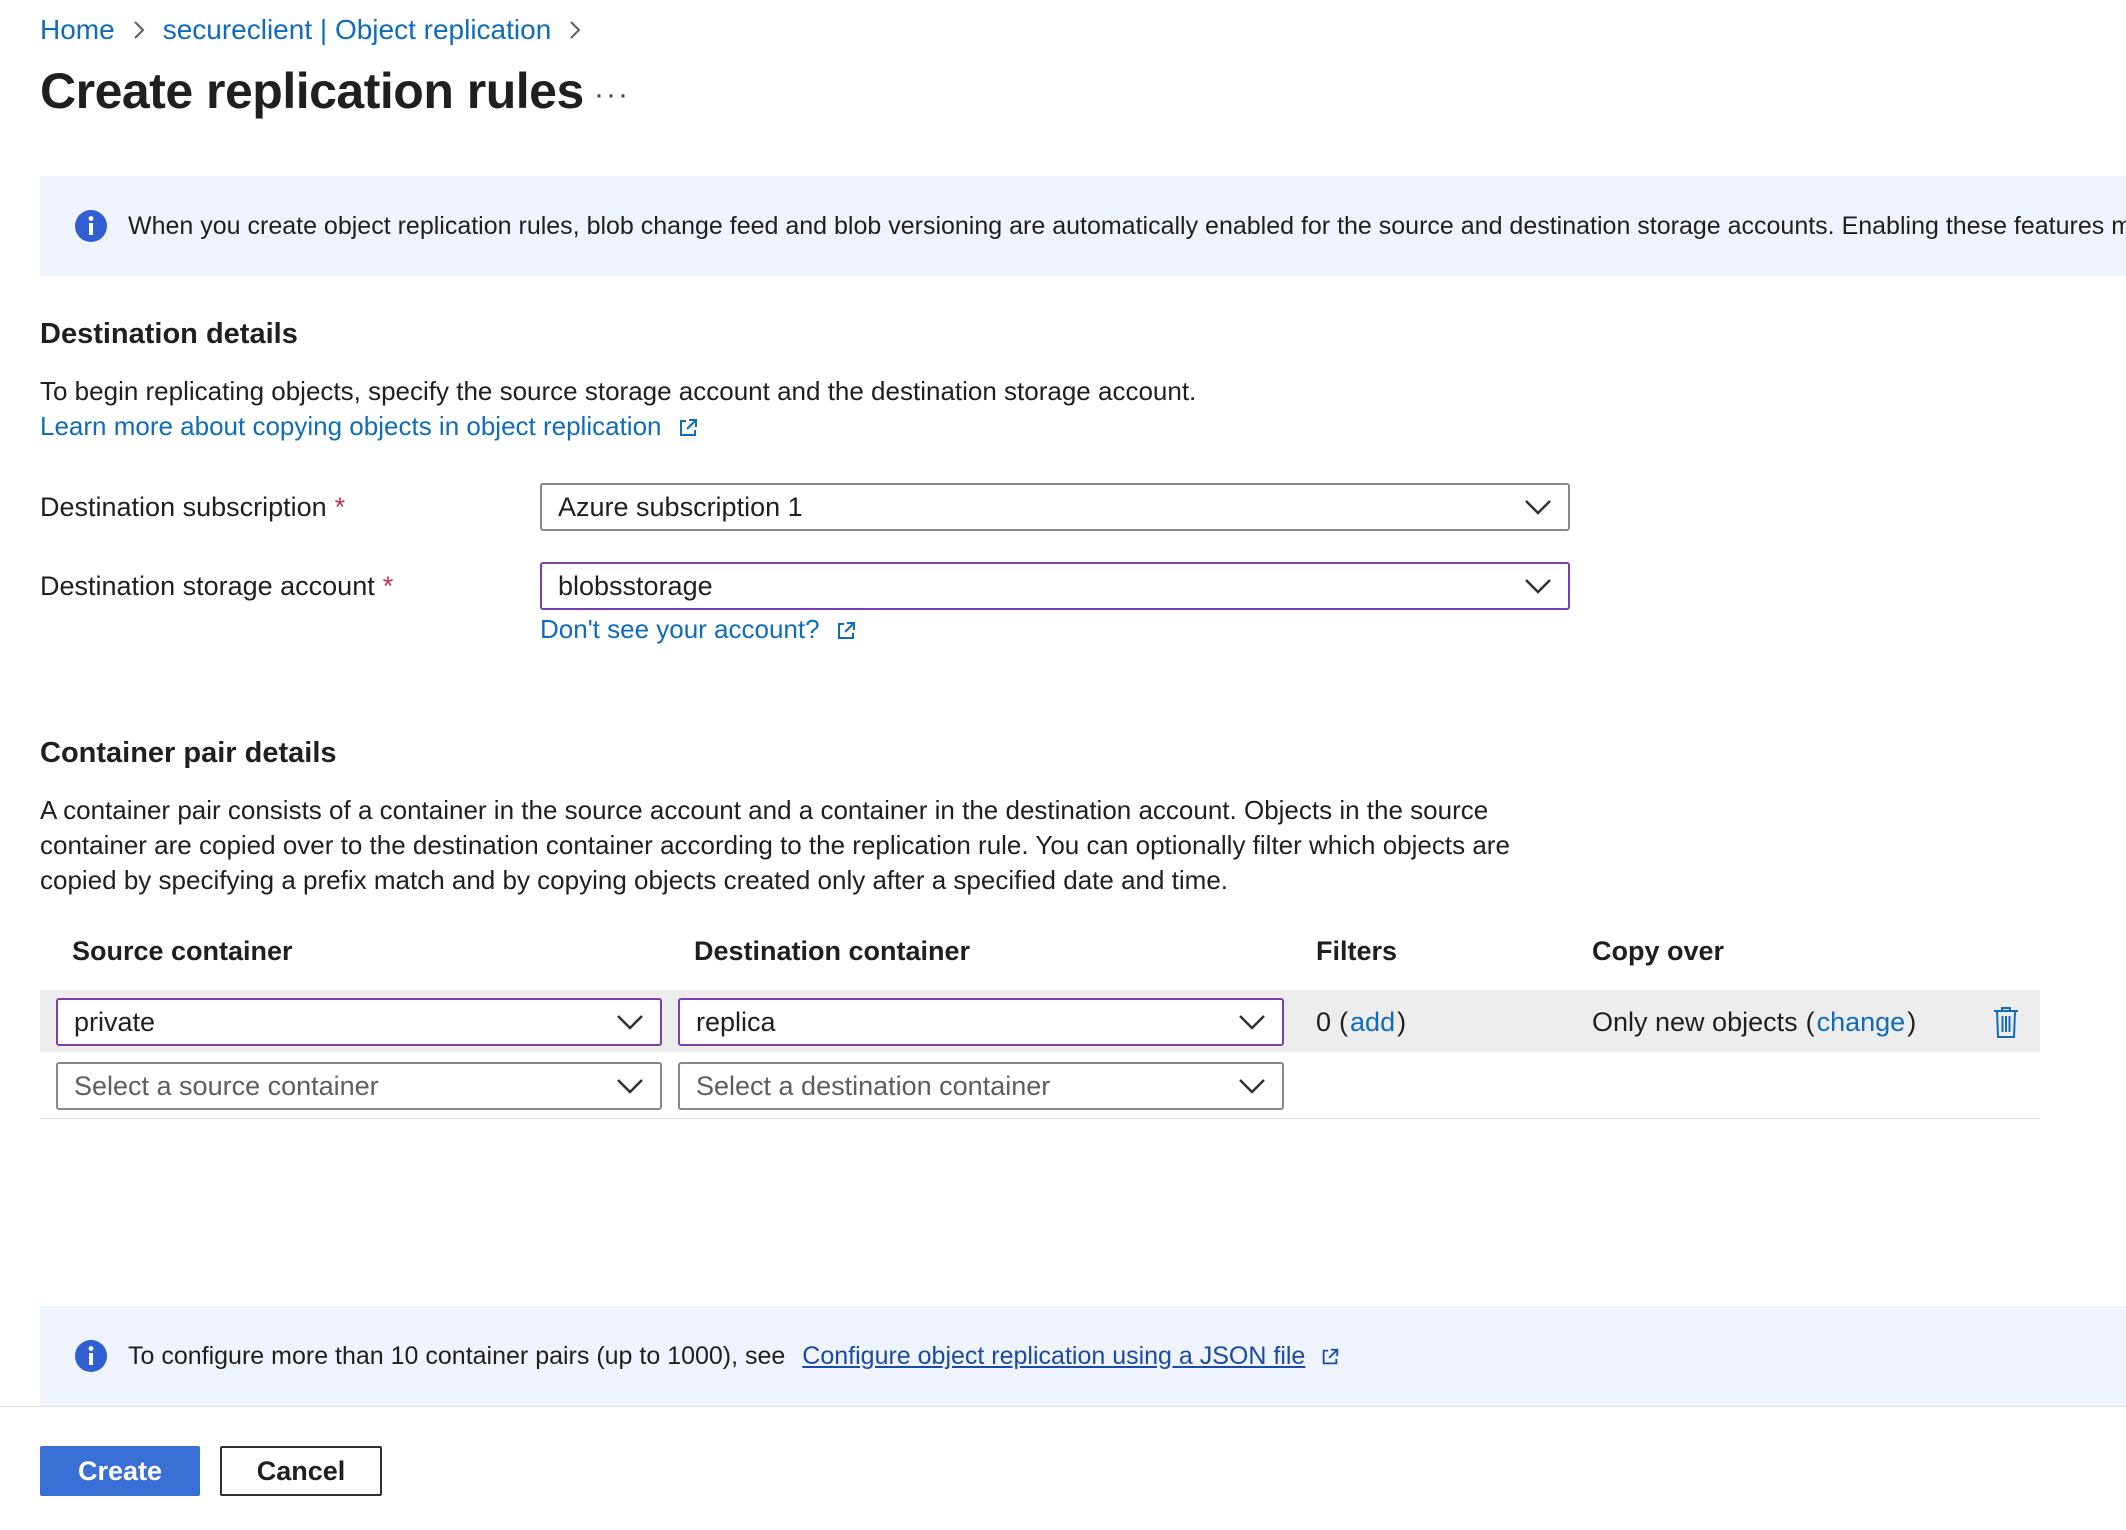 The height and width of the screenshot is (1530, 2126). I want to click on container-pair-heading: Container pair details, so click(188, 753).